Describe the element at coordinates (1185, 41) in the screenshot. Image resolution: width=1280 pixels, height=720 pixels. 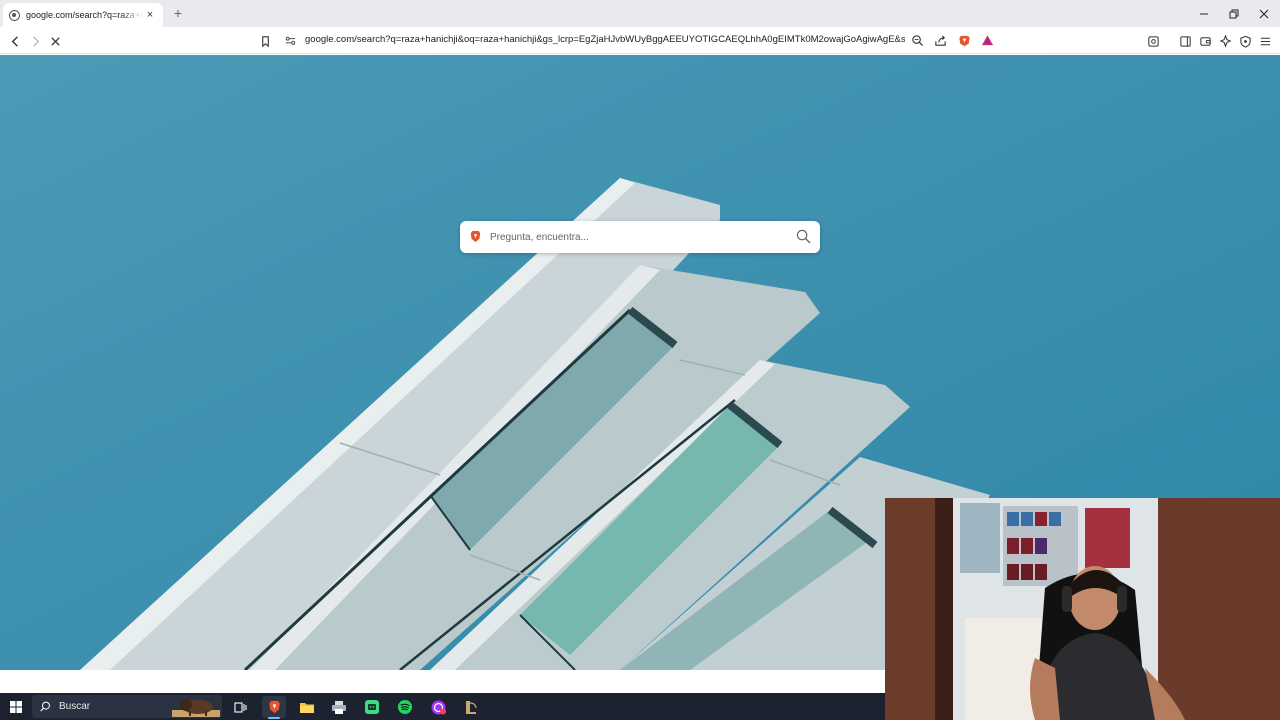
I see `sidebar-icon` at that location.